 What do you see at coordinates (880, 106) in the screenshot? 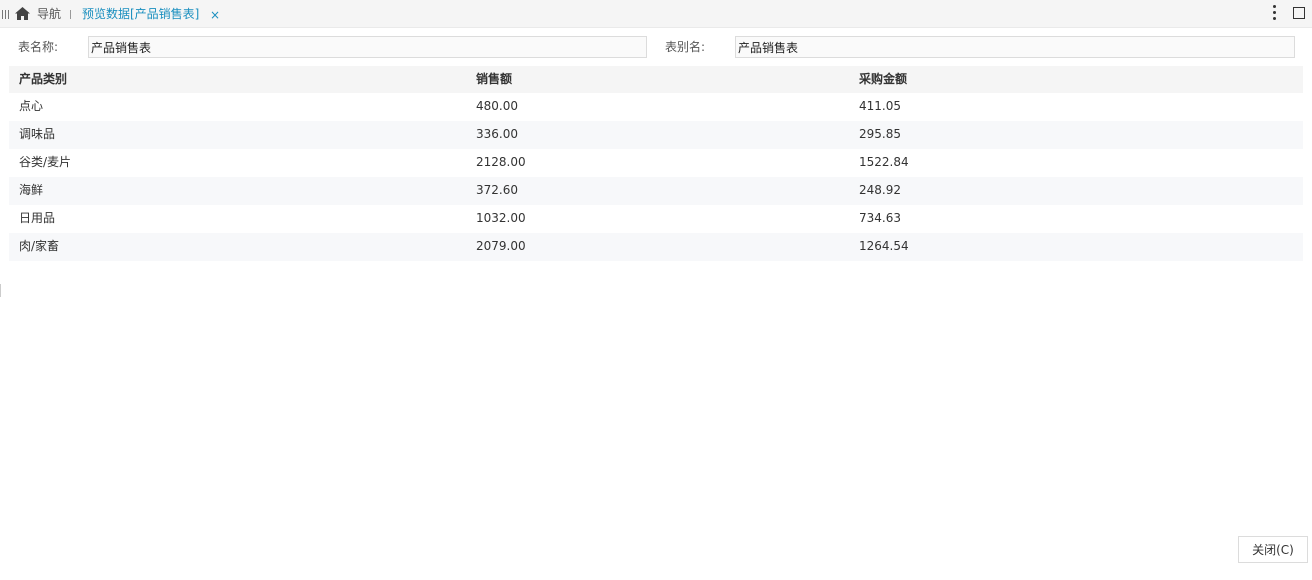
I see `cell-purchase: 411.05` at bounding box center [880, 106].